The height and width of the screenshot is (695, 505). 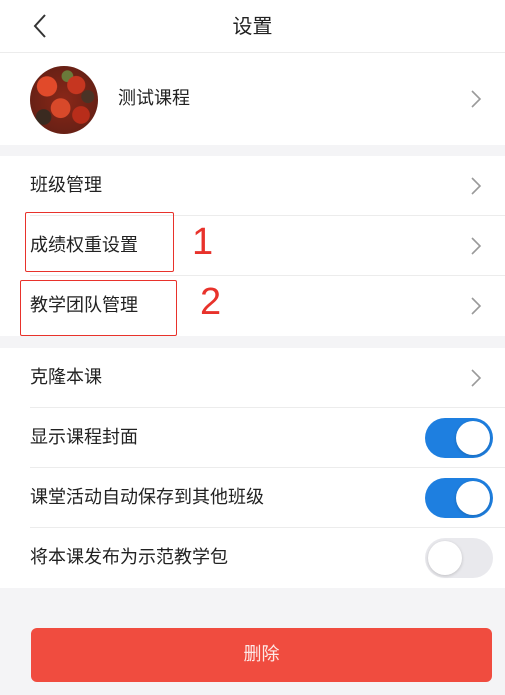 What do you see at coordinates (261, 655) in the screenshot?
I see `delete-button: 删除` at bounding box center [261, 655].